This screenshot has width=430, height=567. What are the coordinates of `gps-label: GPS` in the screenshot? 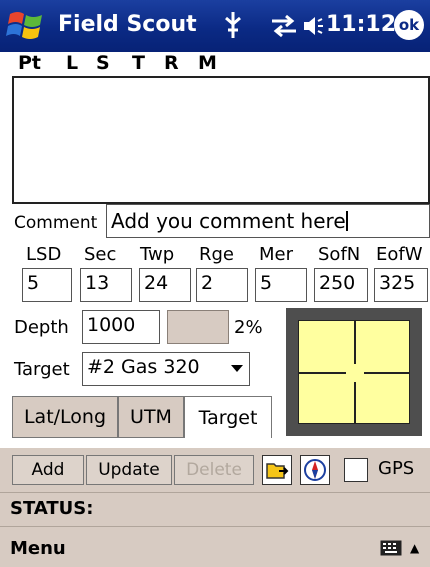 It's located at (396, 468).